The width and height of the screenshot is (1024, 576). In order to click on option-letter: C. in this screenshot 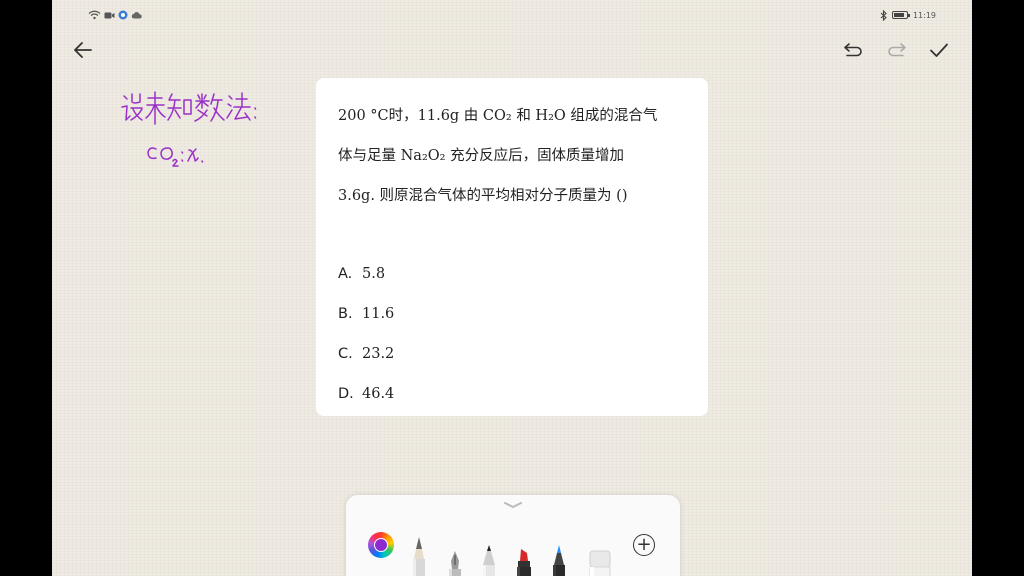, I will do `click(345, 354)`.